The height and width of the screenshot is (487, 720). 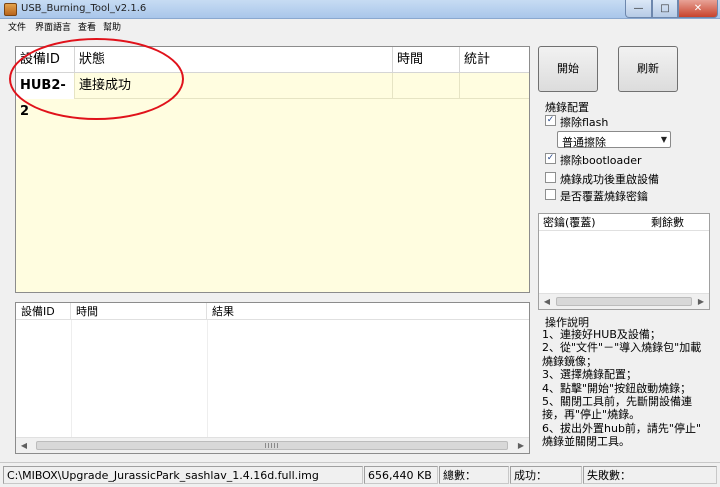 I want to click on help-line: 燒錄並關閉工具。, so click(x=586, y=442).